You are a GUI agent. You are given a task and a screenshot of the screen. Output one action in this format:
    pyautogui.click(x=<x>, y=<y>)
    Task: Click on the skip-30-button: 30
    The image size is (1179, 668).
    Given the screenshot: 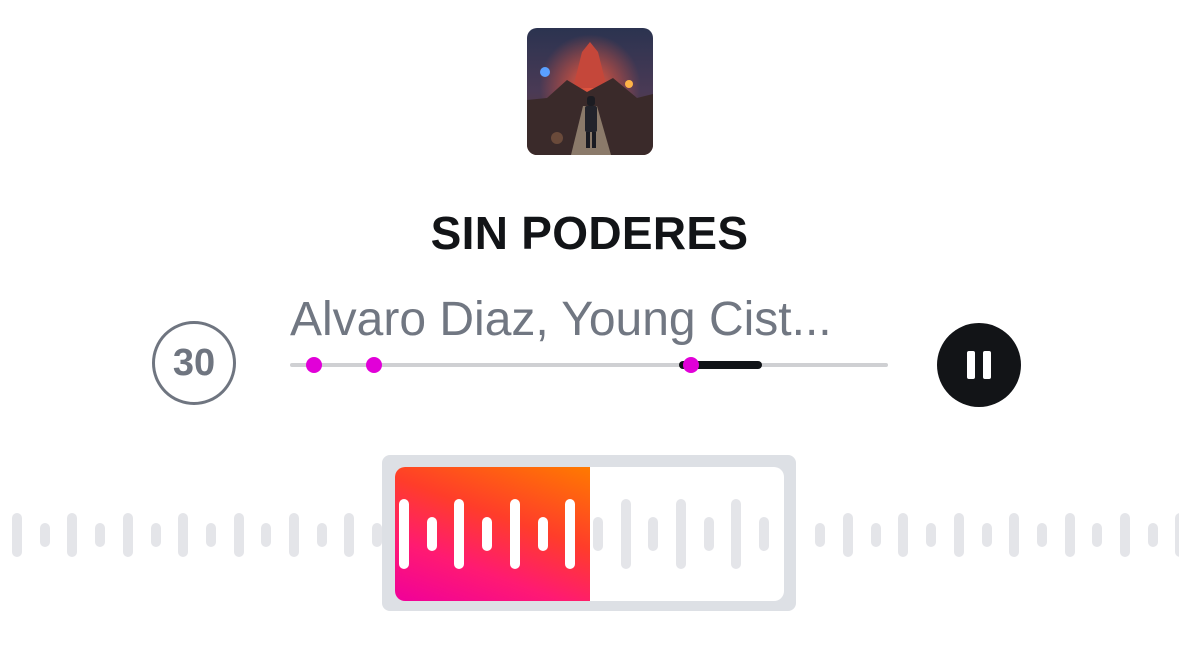 What is the action you would take?
    pyautogui.click(x=194, y=363)
    